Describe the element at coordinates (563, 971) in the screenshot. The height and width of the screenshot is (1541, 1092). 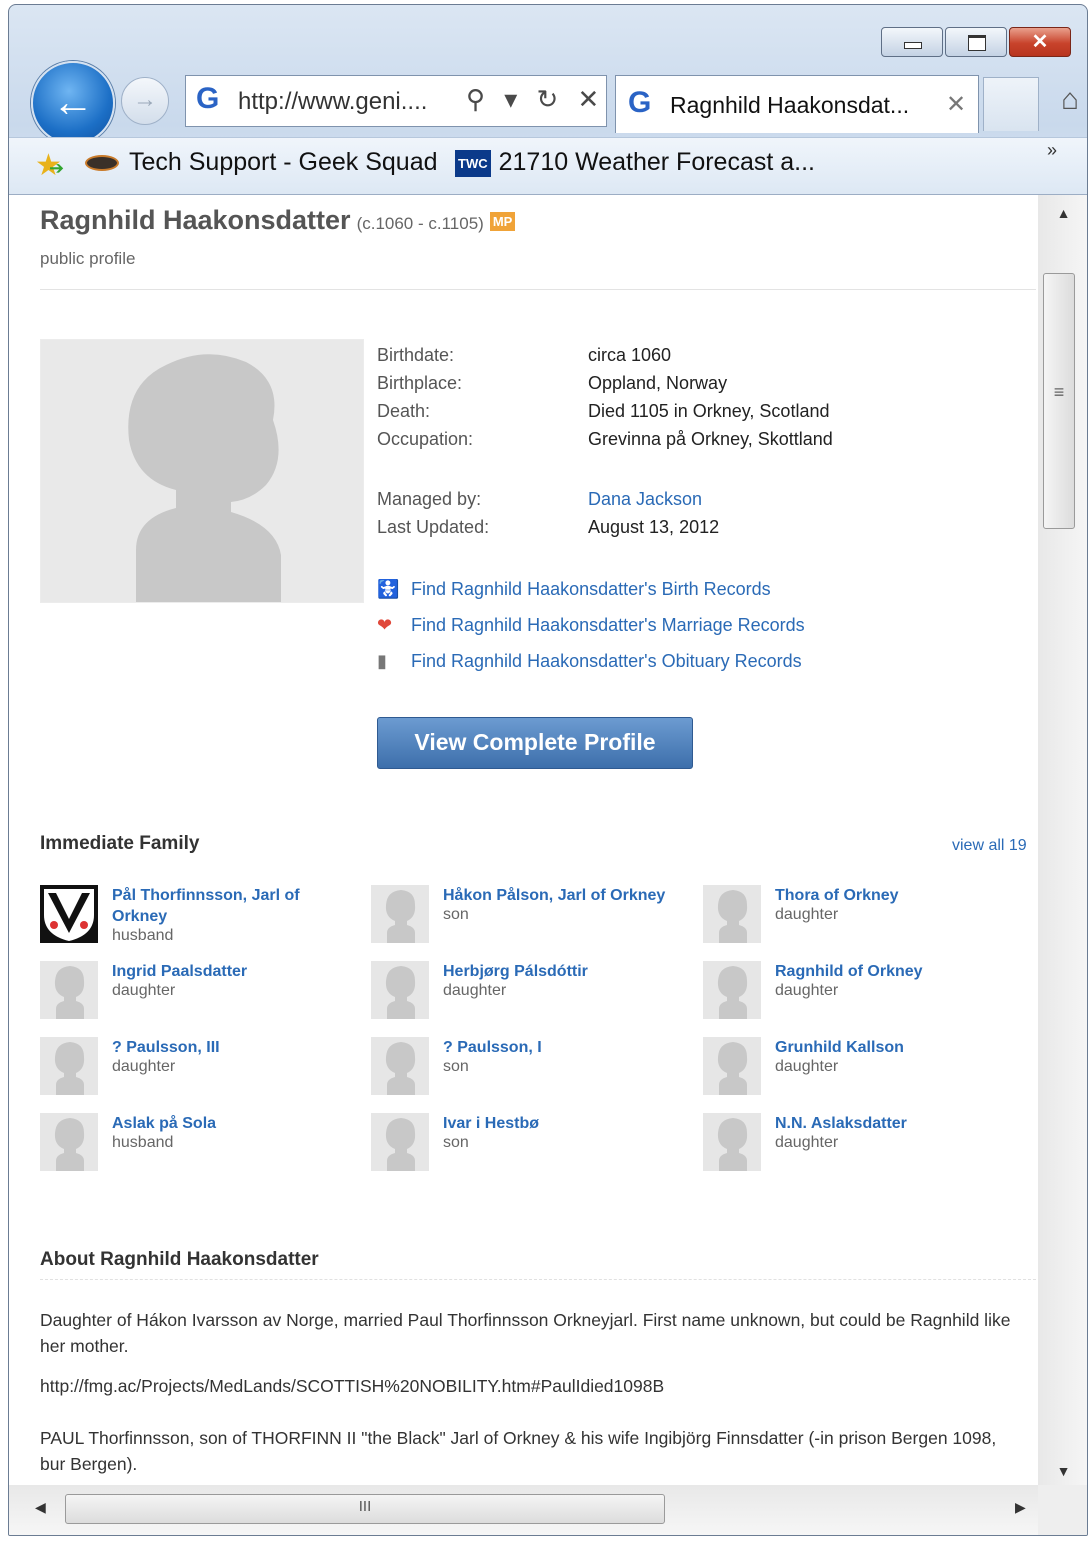
I see `family-member-name: Herbjørg Pálsdóttir` at that location.